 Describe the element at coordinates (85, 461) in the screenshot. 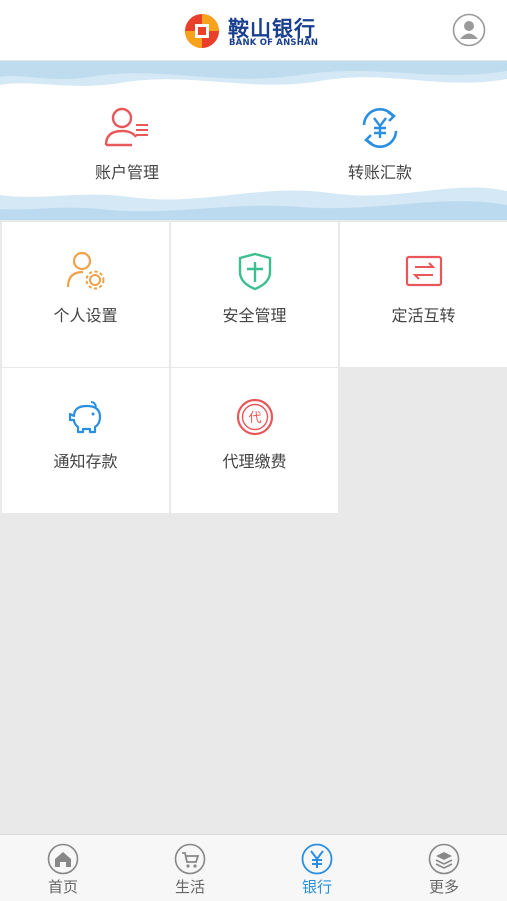

I see `notice-deposit-label: 通知存款` at that location.